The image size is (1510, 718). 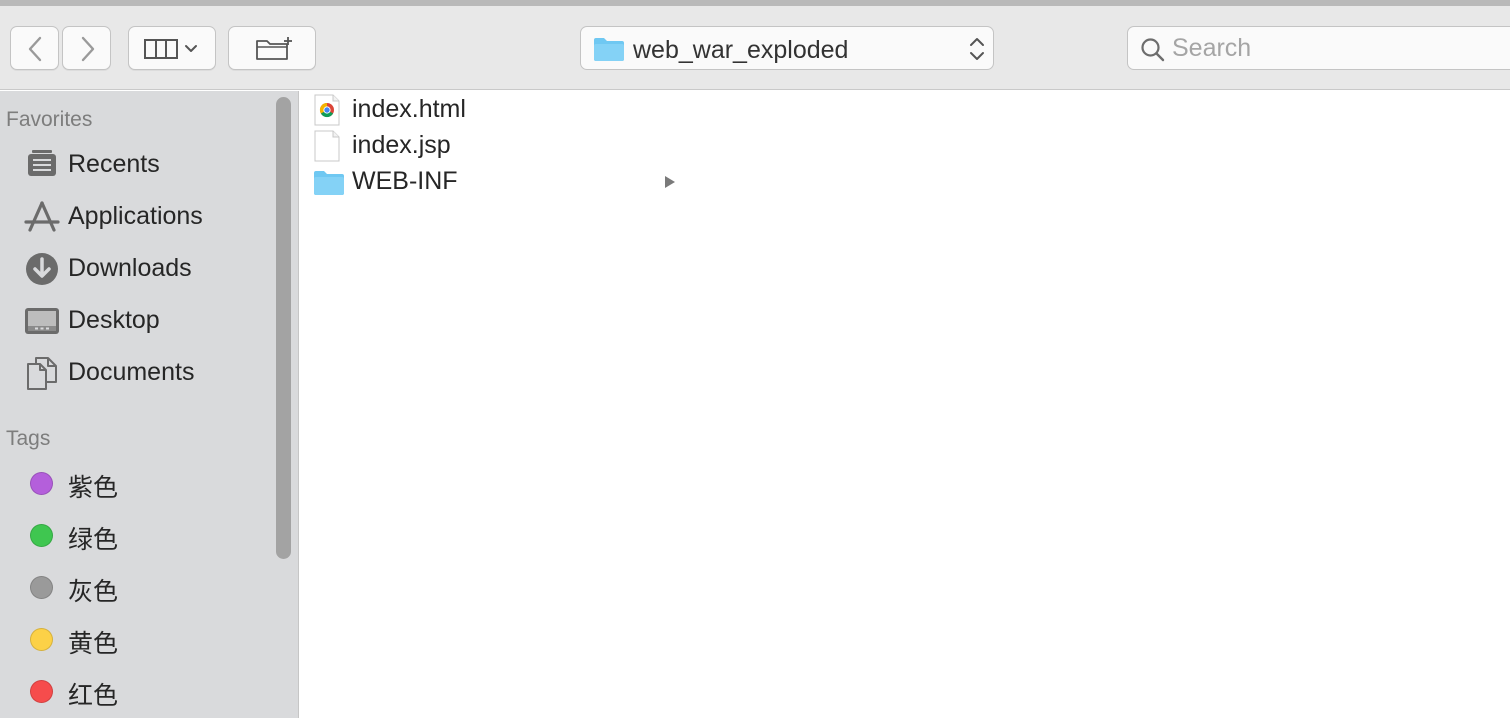 What do you see at coordinates (93, 540) in the screenshot?
I see `sidebar-item-label: 绿色` at bounding box center [93, 540].